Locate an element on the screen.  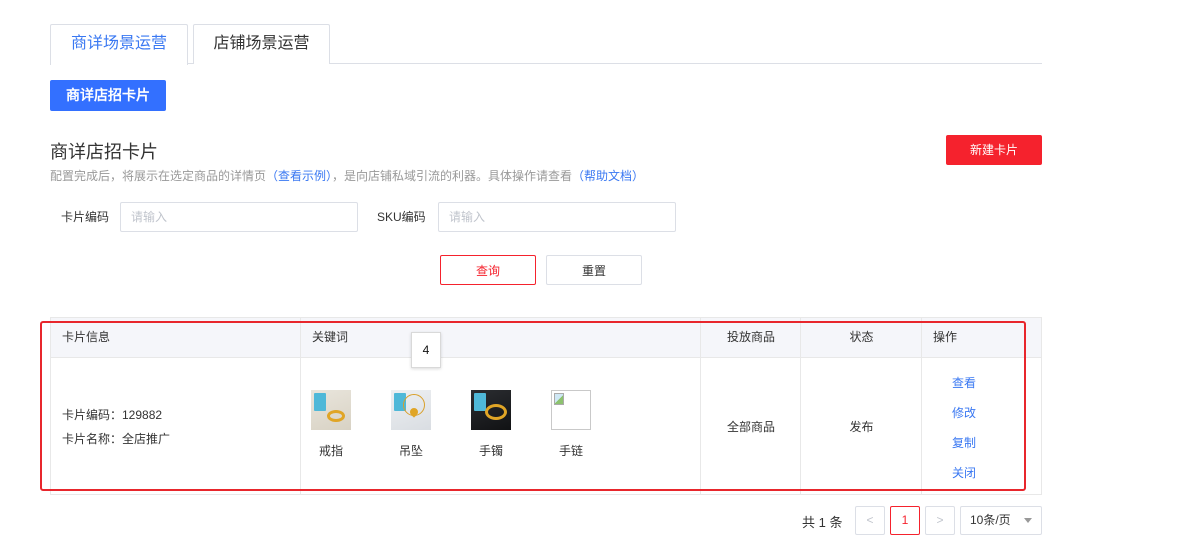
bracelet-image is located at coordinates (491, 410).